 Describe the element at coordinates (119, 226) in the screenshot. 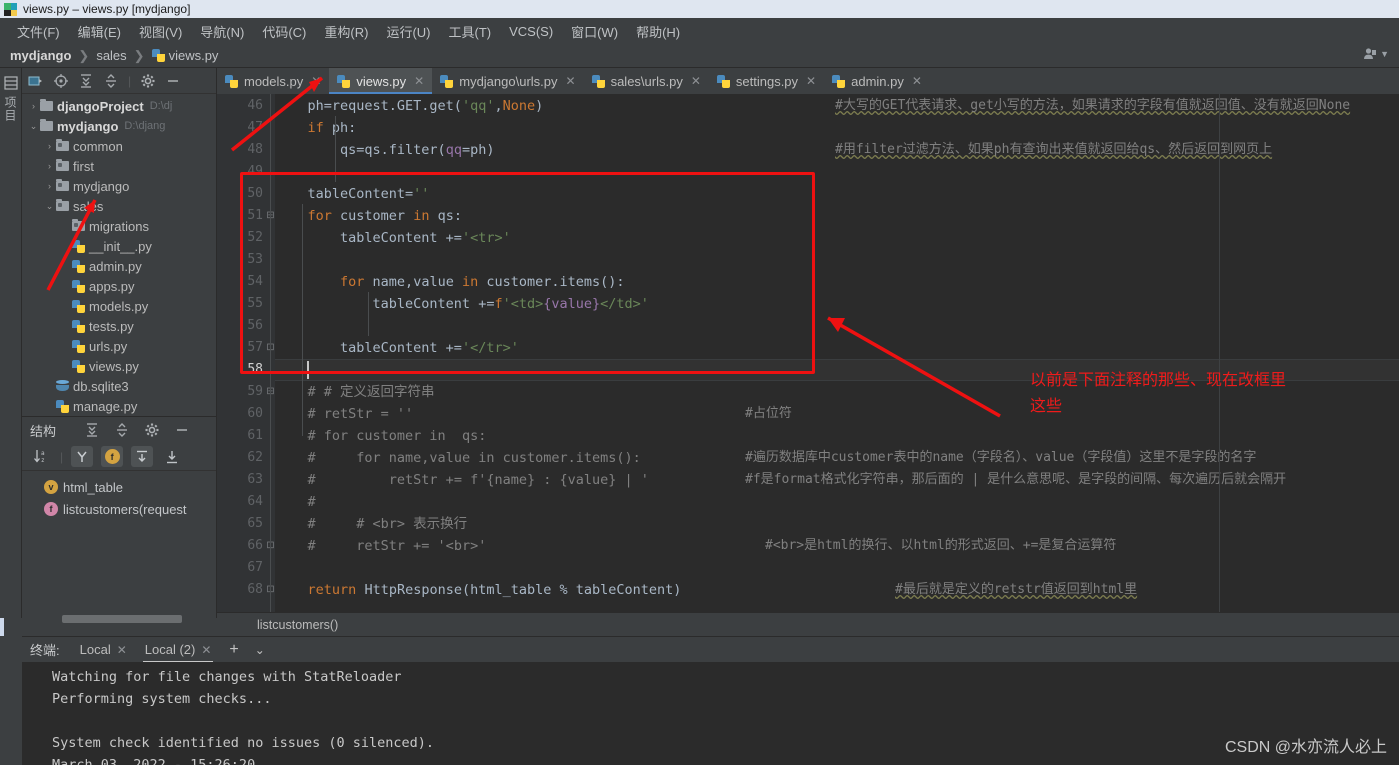

I see `tree-item: migrations` at that location.